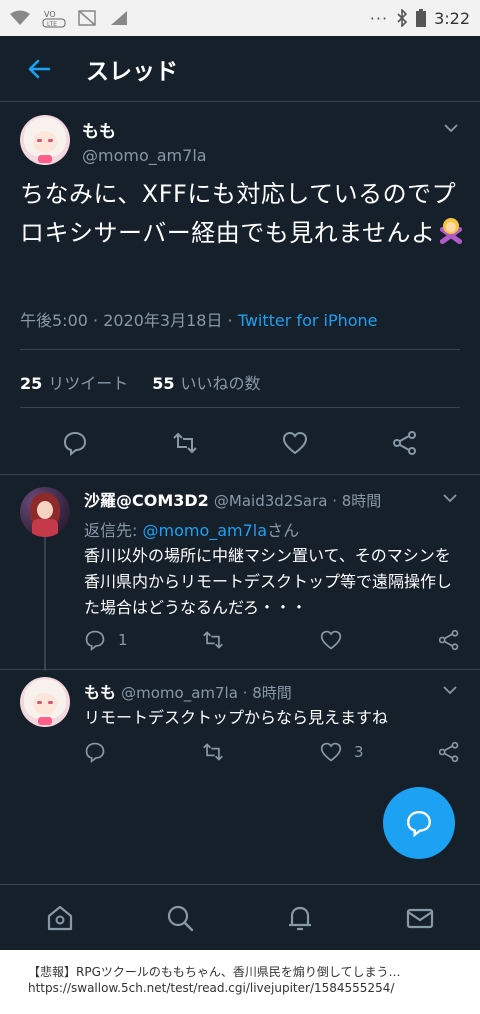  What do you see at coordinates (129, 320) in the screenshot?
I see `tweet-timestamp: 午後5:00 · 2020年3月18日 ·` at bounding box center [129, 320].